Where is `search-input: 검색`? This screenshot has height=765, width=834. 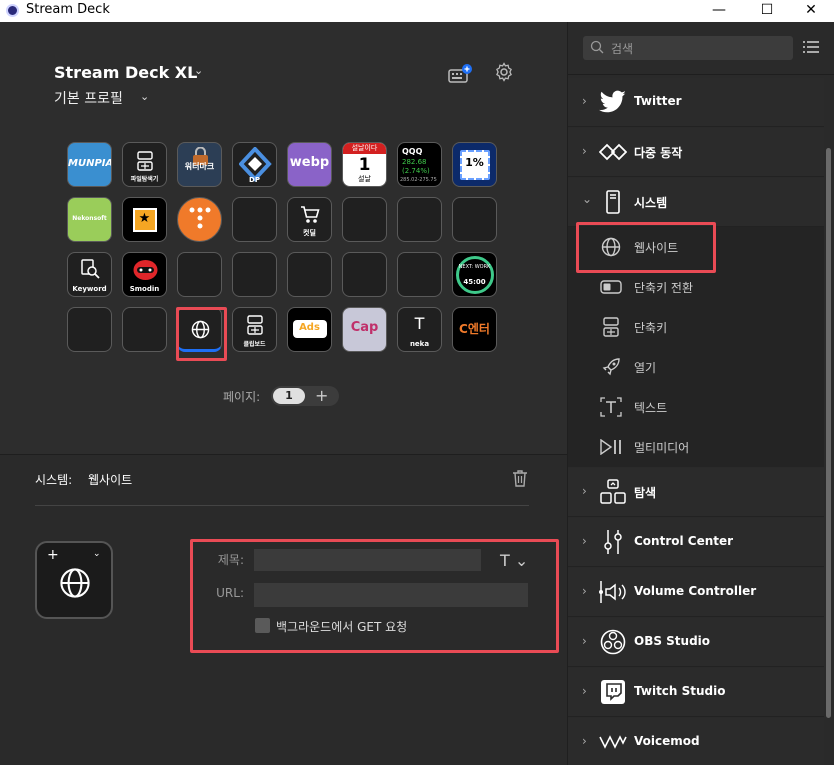 search-input: 검색 is located at coordinates (622, 48).